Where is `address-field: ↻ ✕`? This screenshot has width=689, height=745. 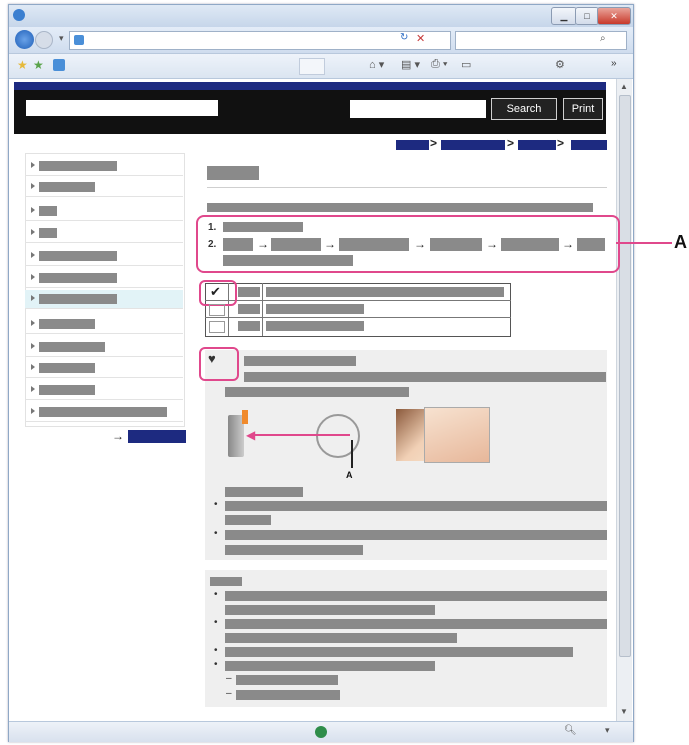
address-field: ↻ ✕ is located at coordinates (260, 40).